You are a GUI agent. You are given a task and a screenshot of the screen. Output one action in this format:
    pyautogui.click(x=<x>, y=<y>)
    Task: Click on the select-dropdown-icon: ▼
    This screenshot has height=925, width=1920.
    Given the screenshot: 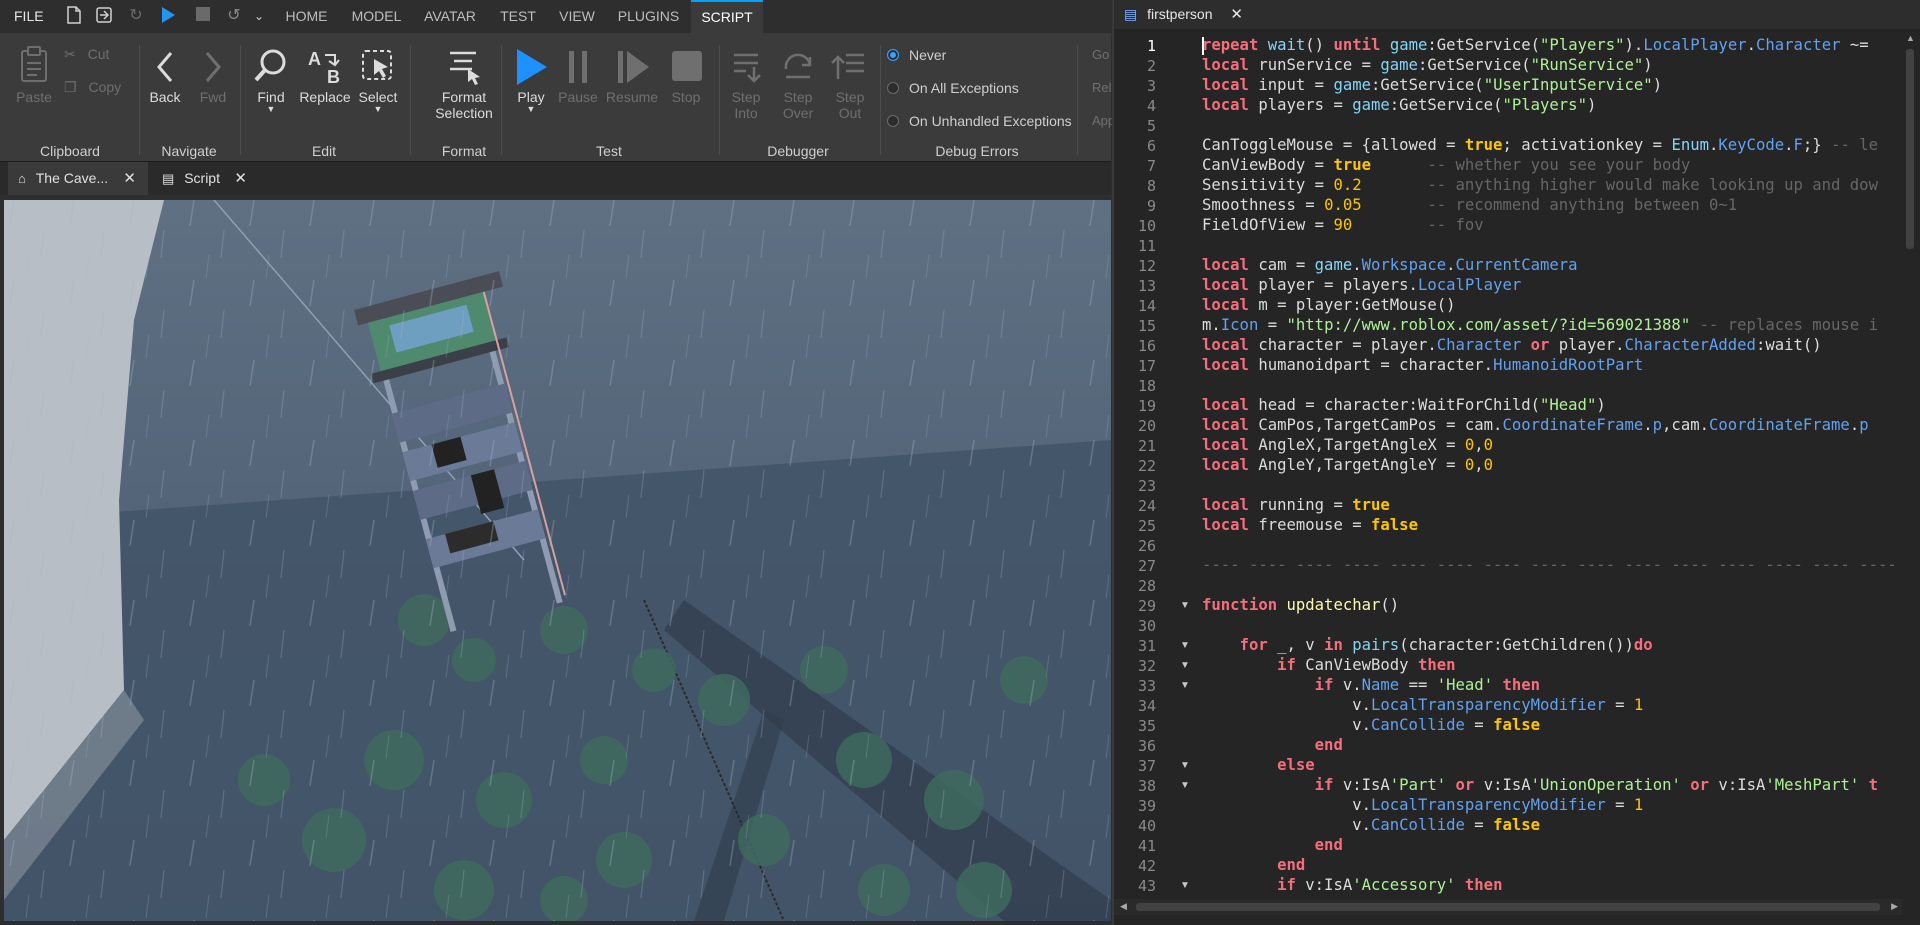 What is the action you would take?
    pyautogui.click(x=378, y=109)
    